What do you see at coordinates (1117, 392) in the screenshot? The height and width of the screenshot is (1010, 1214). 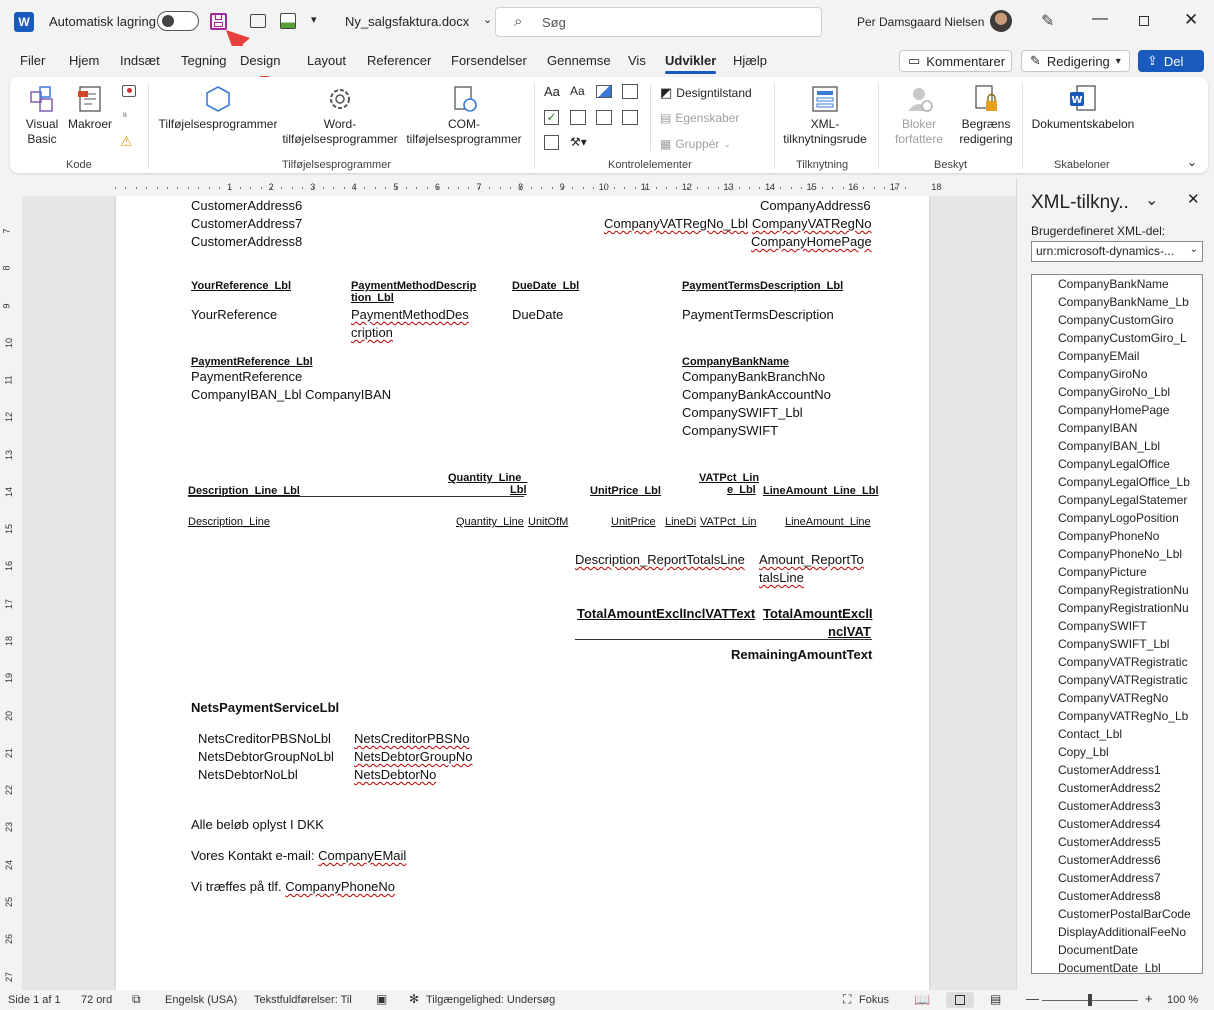 I see `xml-node-item: CompanyGiroNo_Lbl` at bounding box center [1117, 392].